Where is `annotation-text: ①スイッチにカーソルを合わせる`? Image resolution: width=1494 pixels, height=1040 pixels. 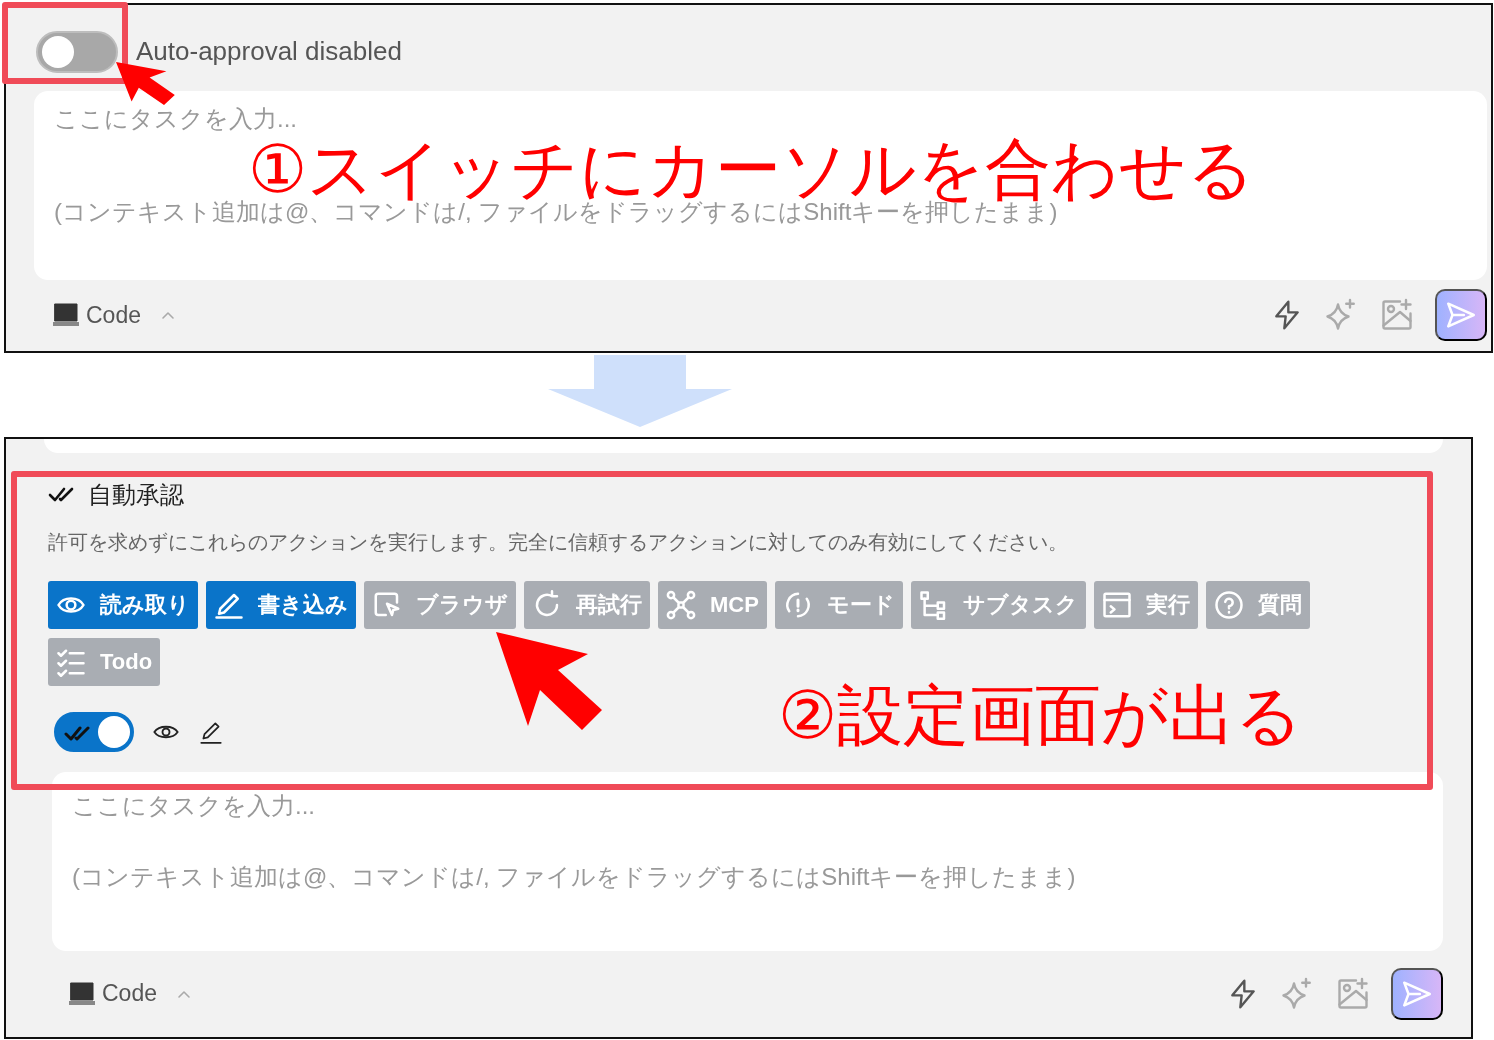
annotation-text: ①スイッチにカーソルを合わせる is located at coordinates (752, 169).